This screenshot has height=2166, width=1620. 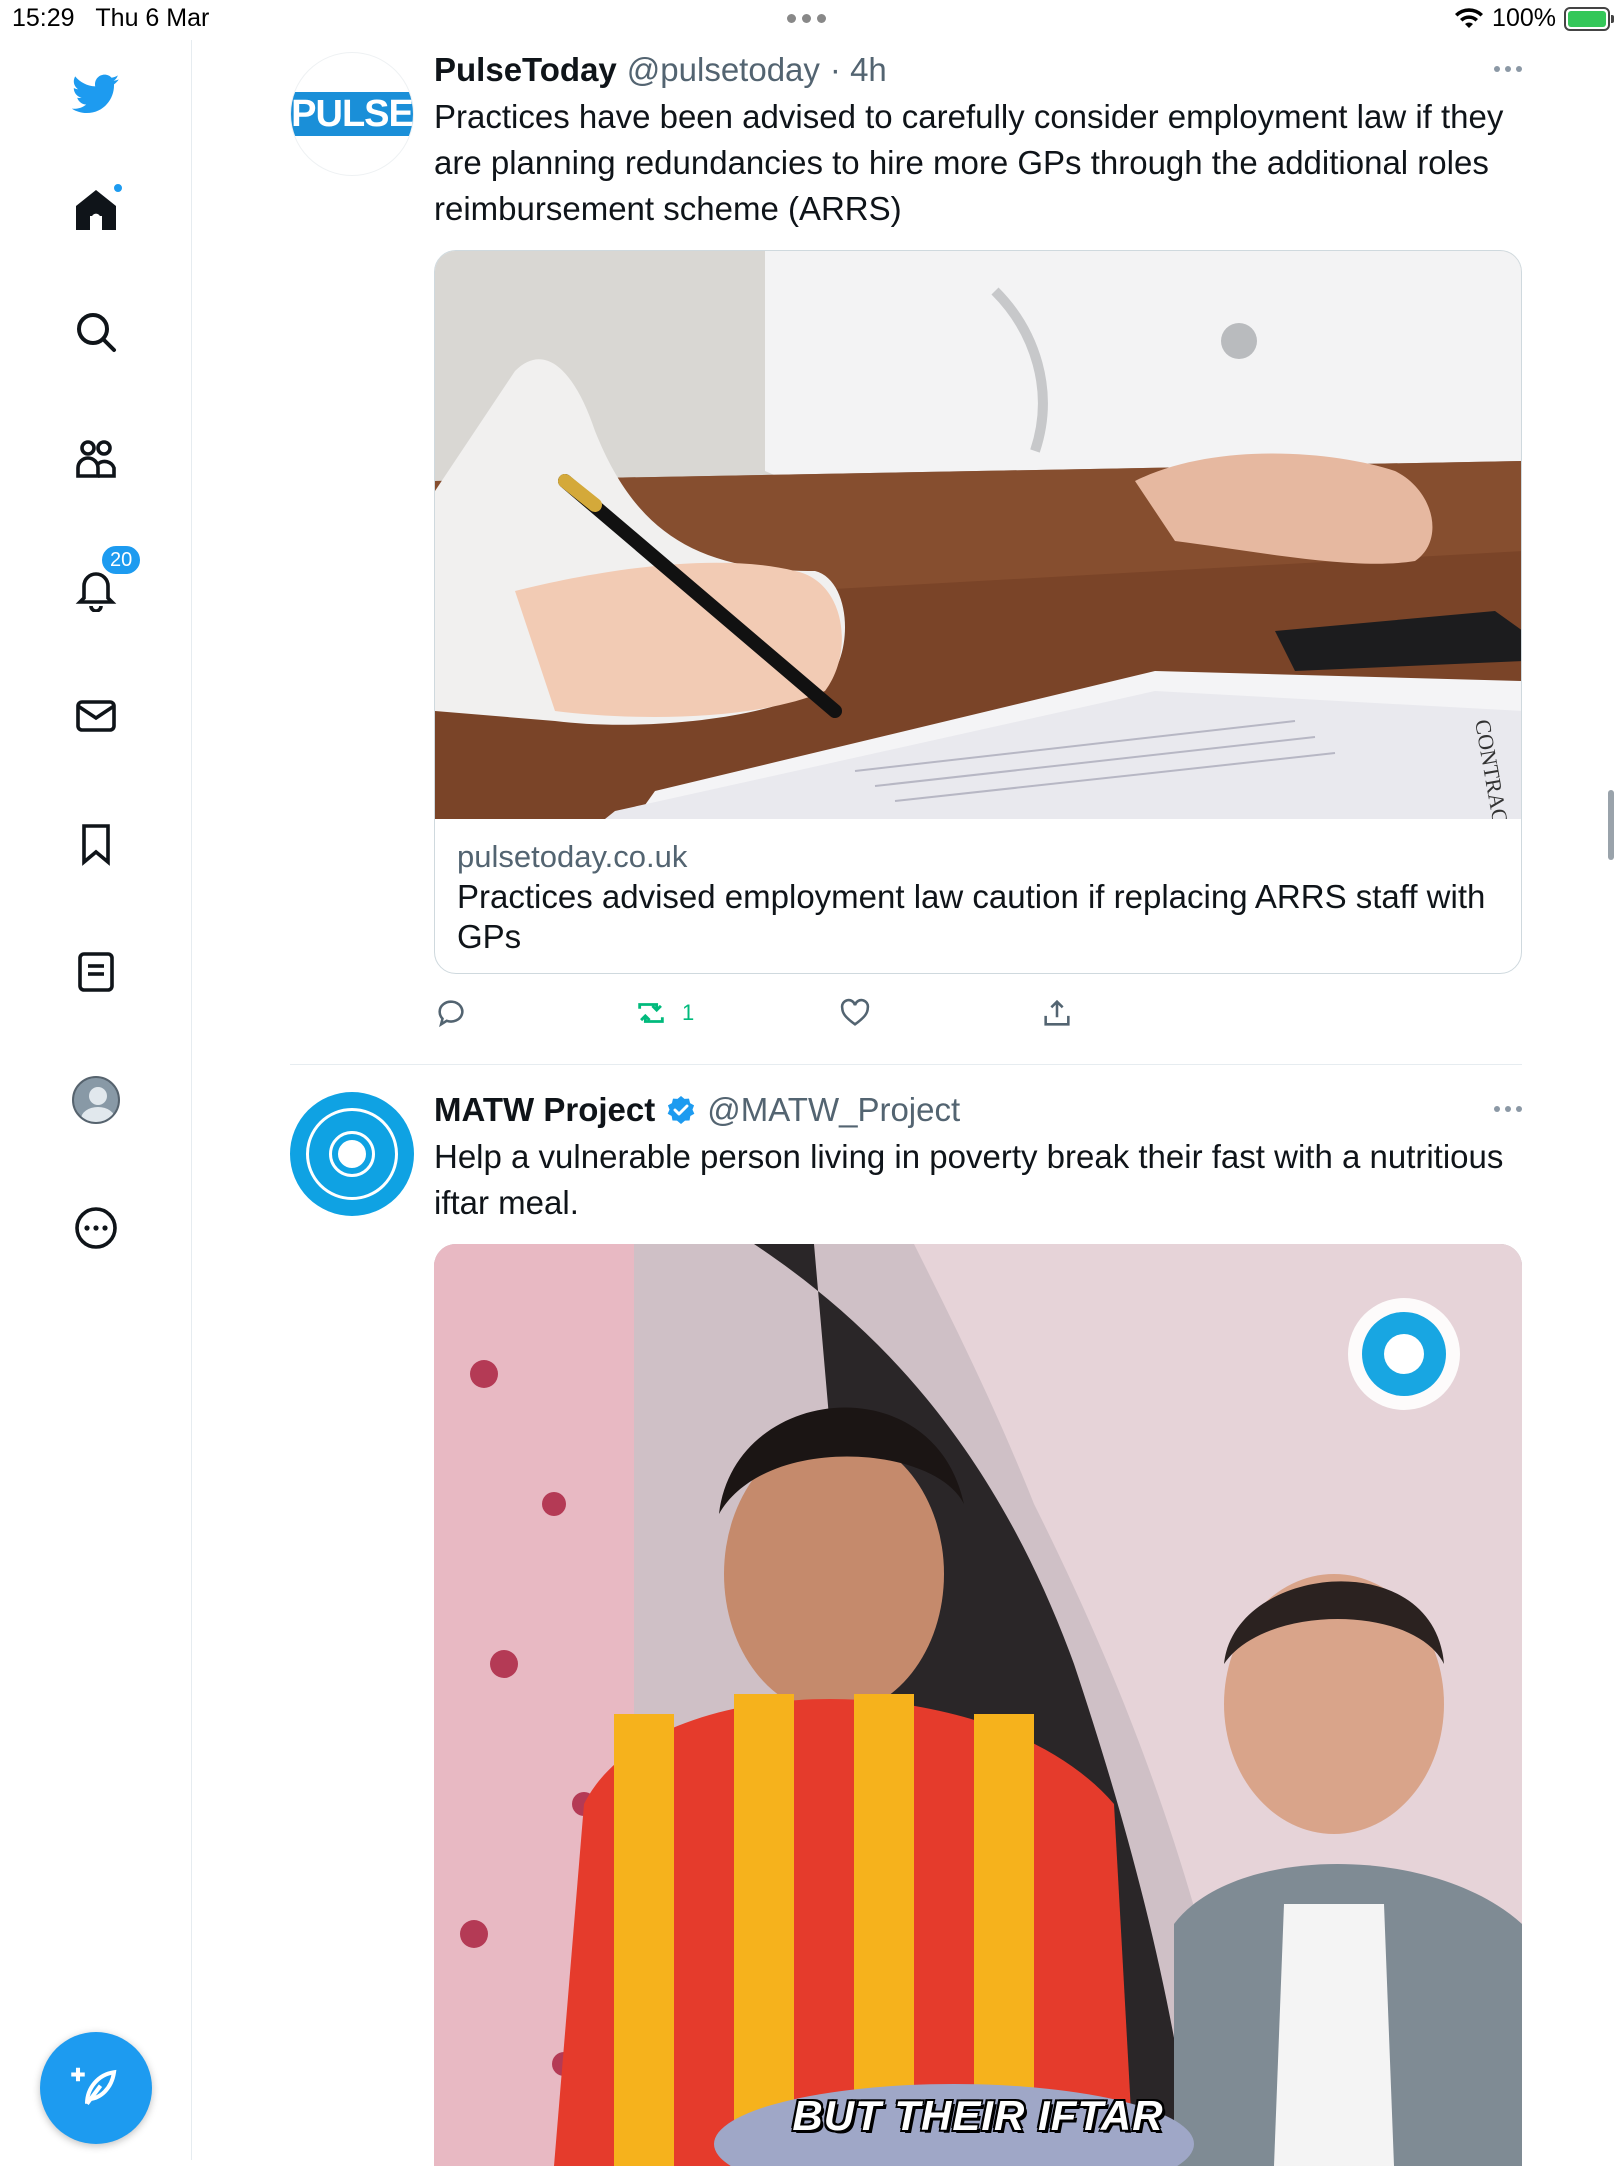 I want to click on communities-icon, so click(x=96, y=460).